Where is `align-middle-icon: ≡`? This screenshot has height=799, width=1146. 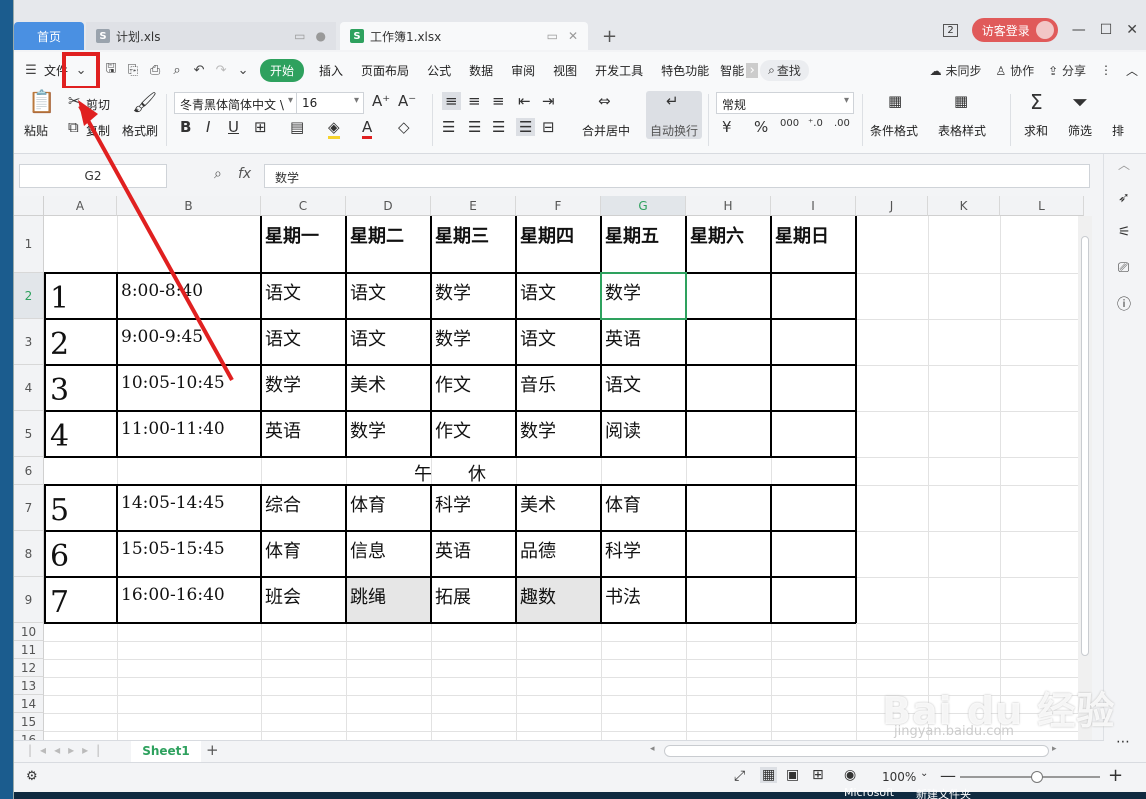 align-middle-icon: ≡ is located at coordinates (474, 101).